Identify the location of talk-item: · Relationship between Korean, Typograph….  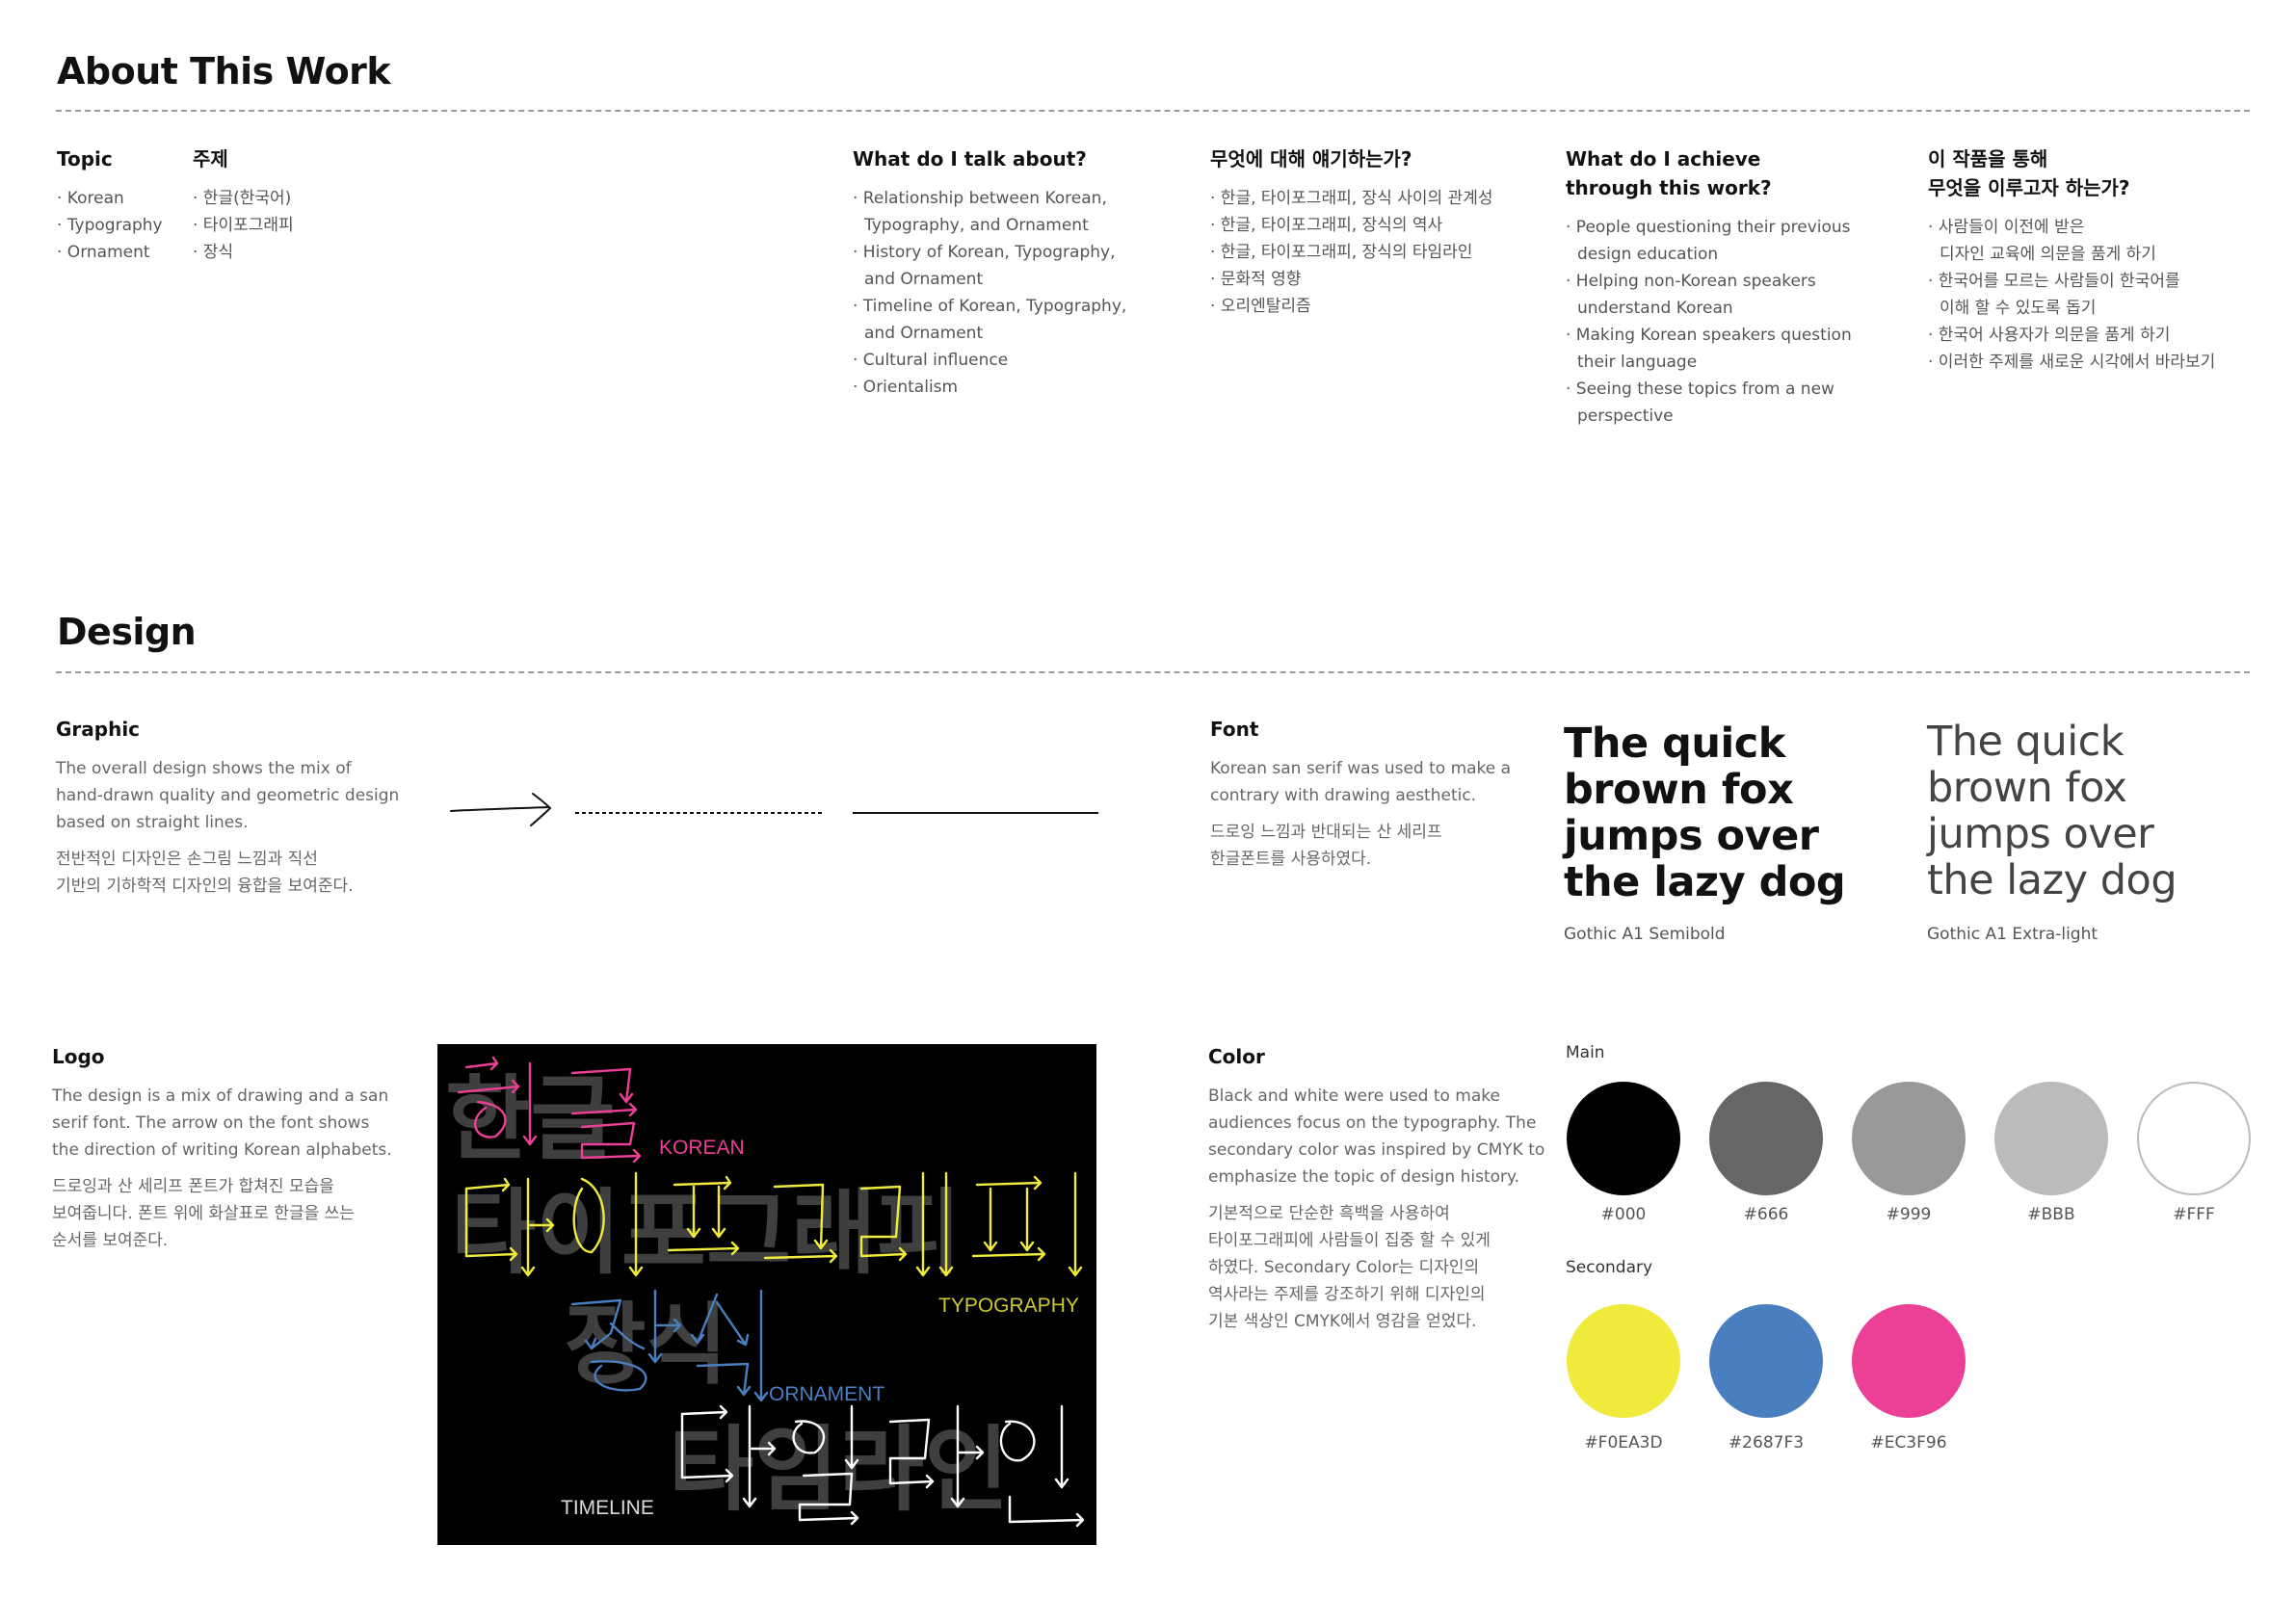
(980, 212).